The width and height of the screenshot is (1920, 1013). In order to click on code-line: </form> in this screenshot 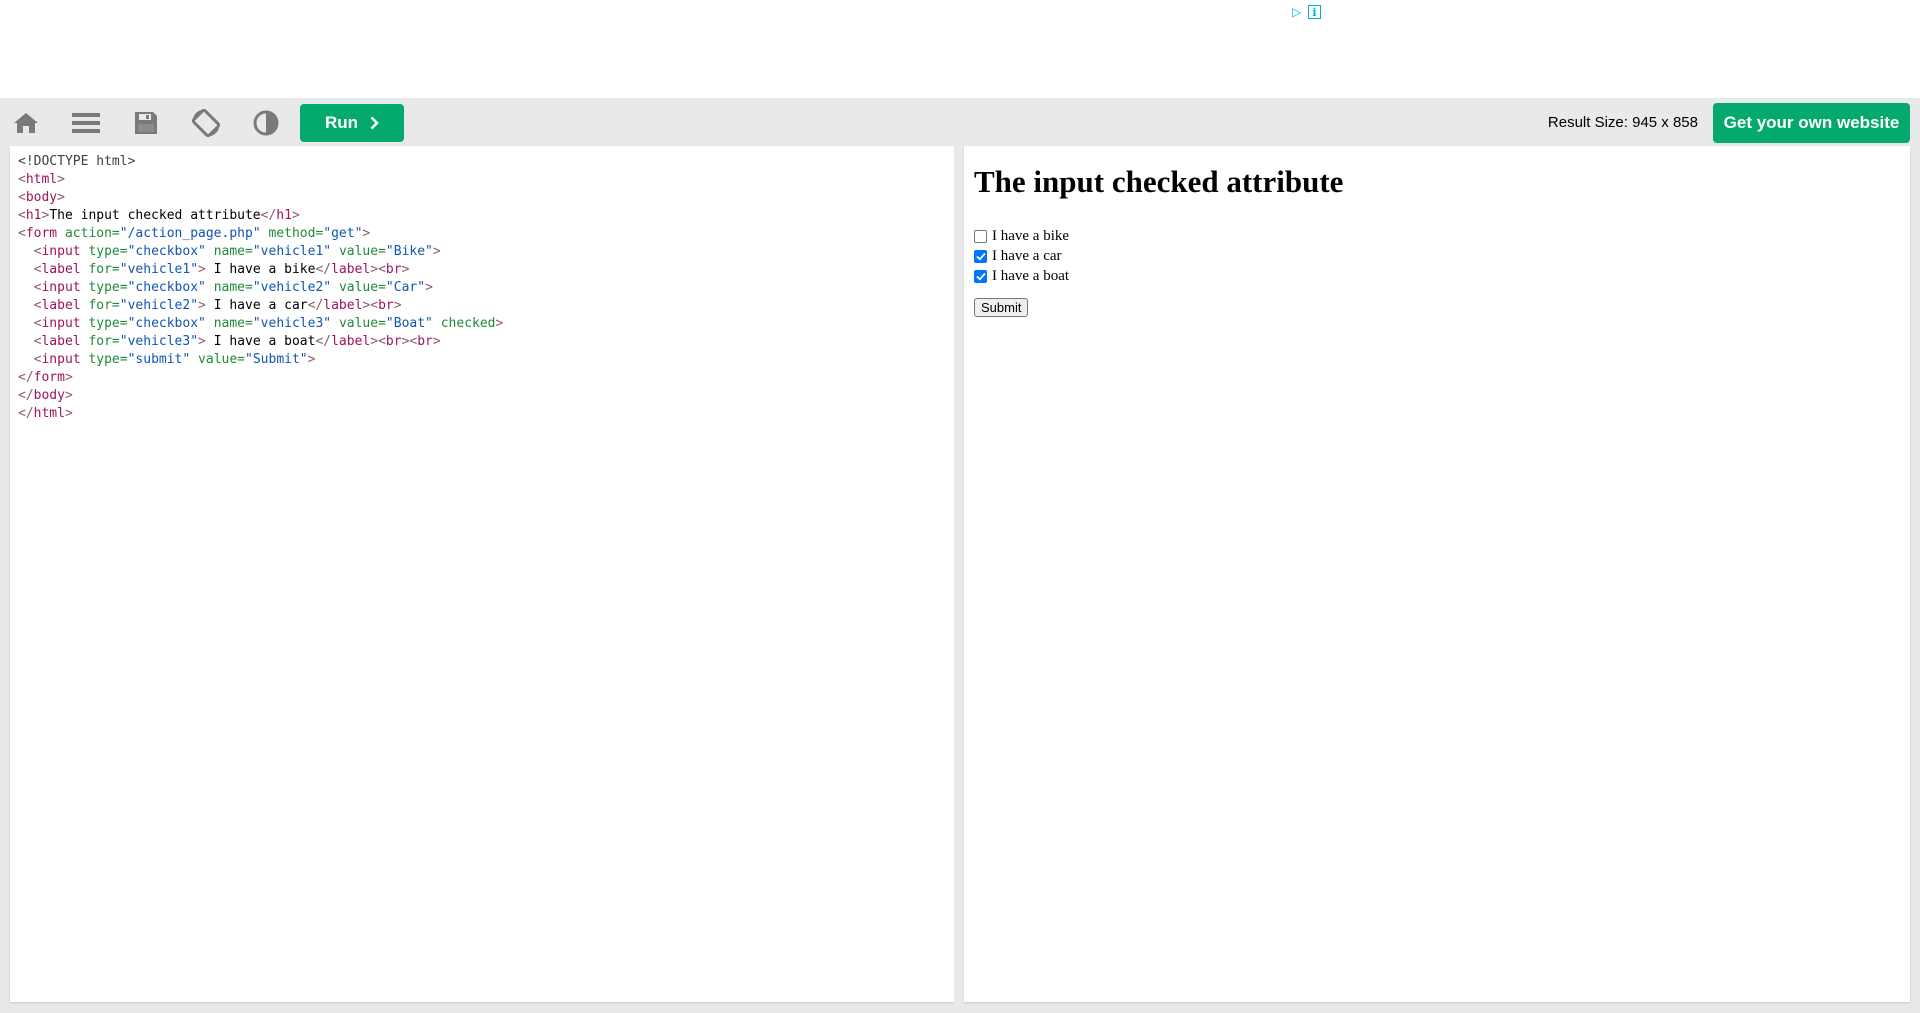, I will do `click(486, 378)`.